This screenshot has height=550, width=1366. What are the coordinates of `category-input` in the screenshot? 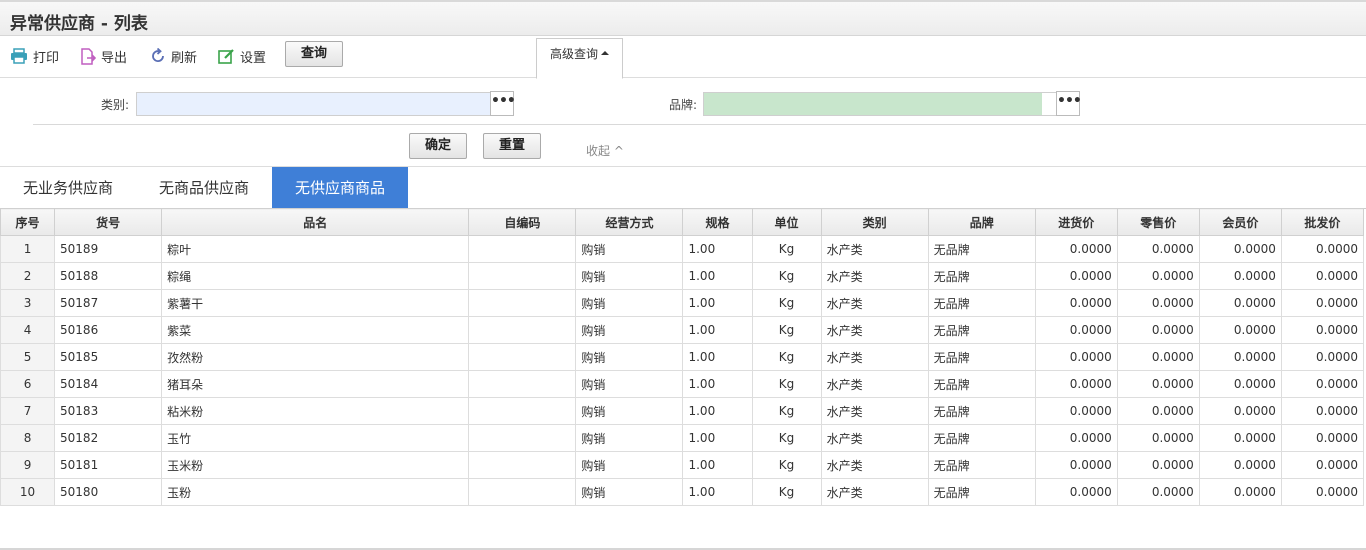 It's located at (313, 104).